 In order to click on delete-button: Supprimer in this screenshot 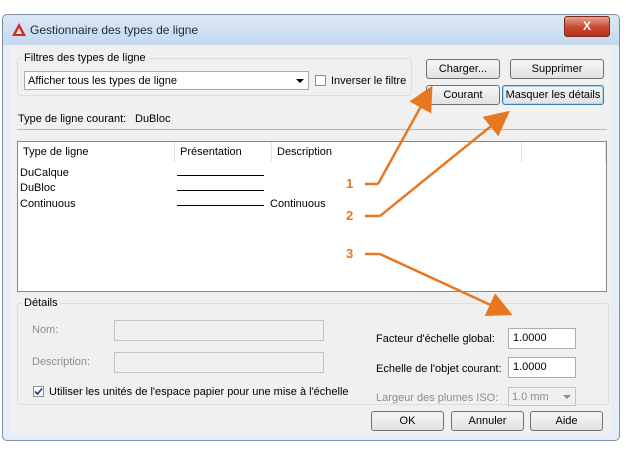, I will do `click(557, 69)`.